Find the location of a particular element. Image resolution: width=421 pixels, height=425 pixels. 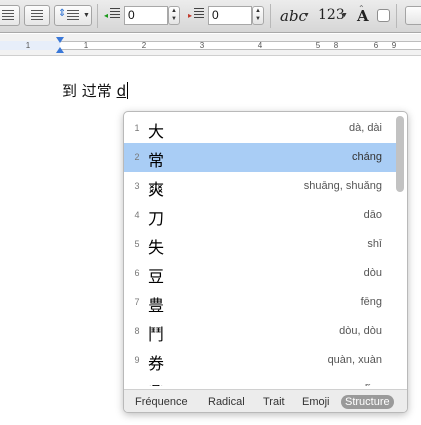

left-indent-stepper: ▲ ▼ is located at coordinates (174, 15).